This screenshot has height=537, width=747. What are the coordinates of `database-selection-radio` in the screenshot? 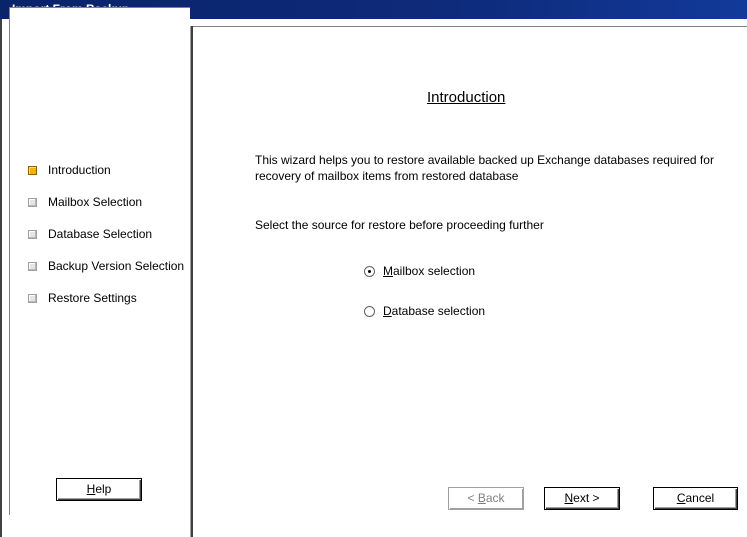 It's located at (369, 311).